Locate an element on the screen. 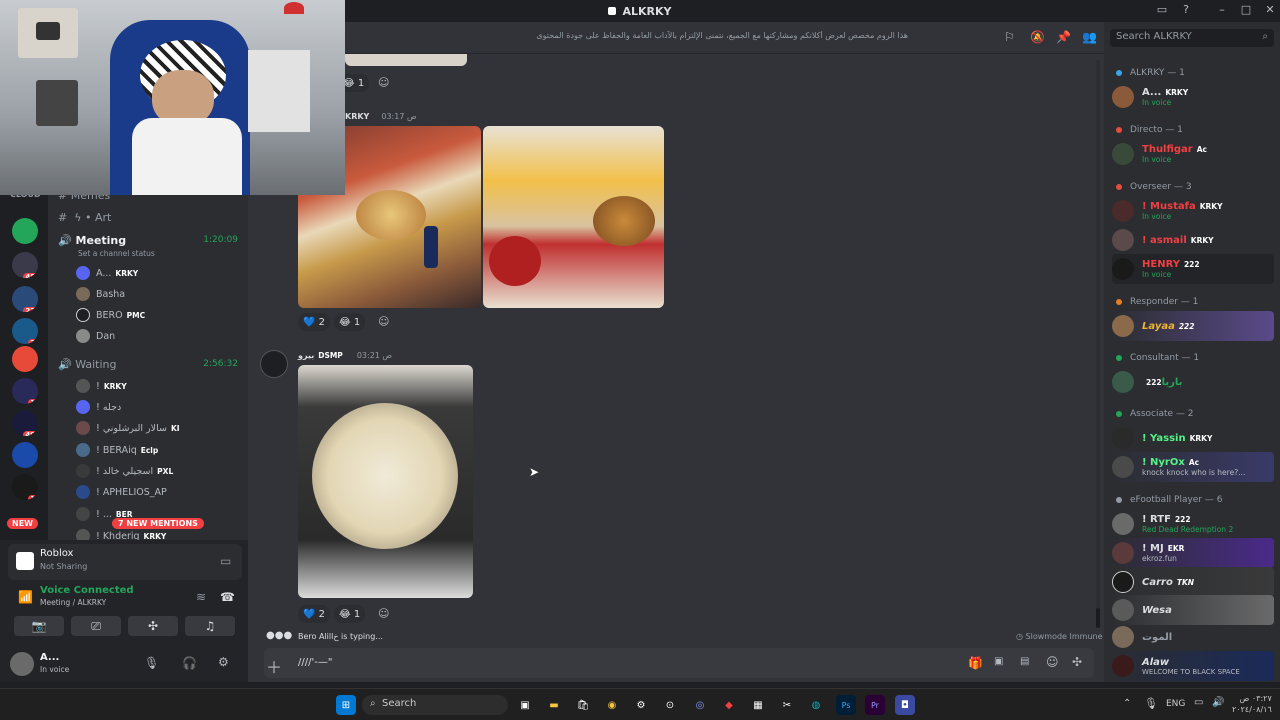 This screenshot has height=720, width=1280. voice-user: Dan is located at coordinates (95, 336).